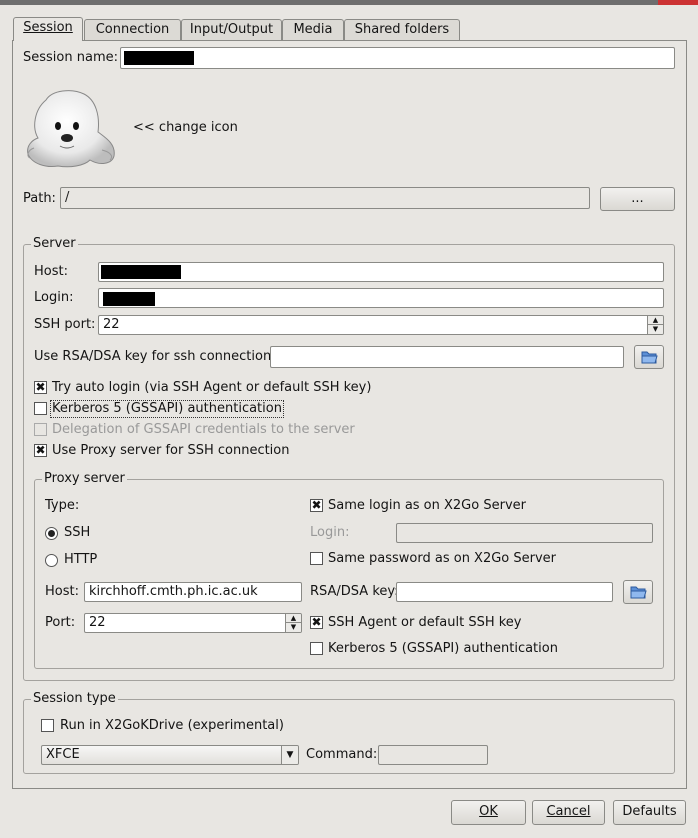  What do you see at coordinates (433, 755) in the screenshot?
I see `command-input` at bounding box center [433, 755].